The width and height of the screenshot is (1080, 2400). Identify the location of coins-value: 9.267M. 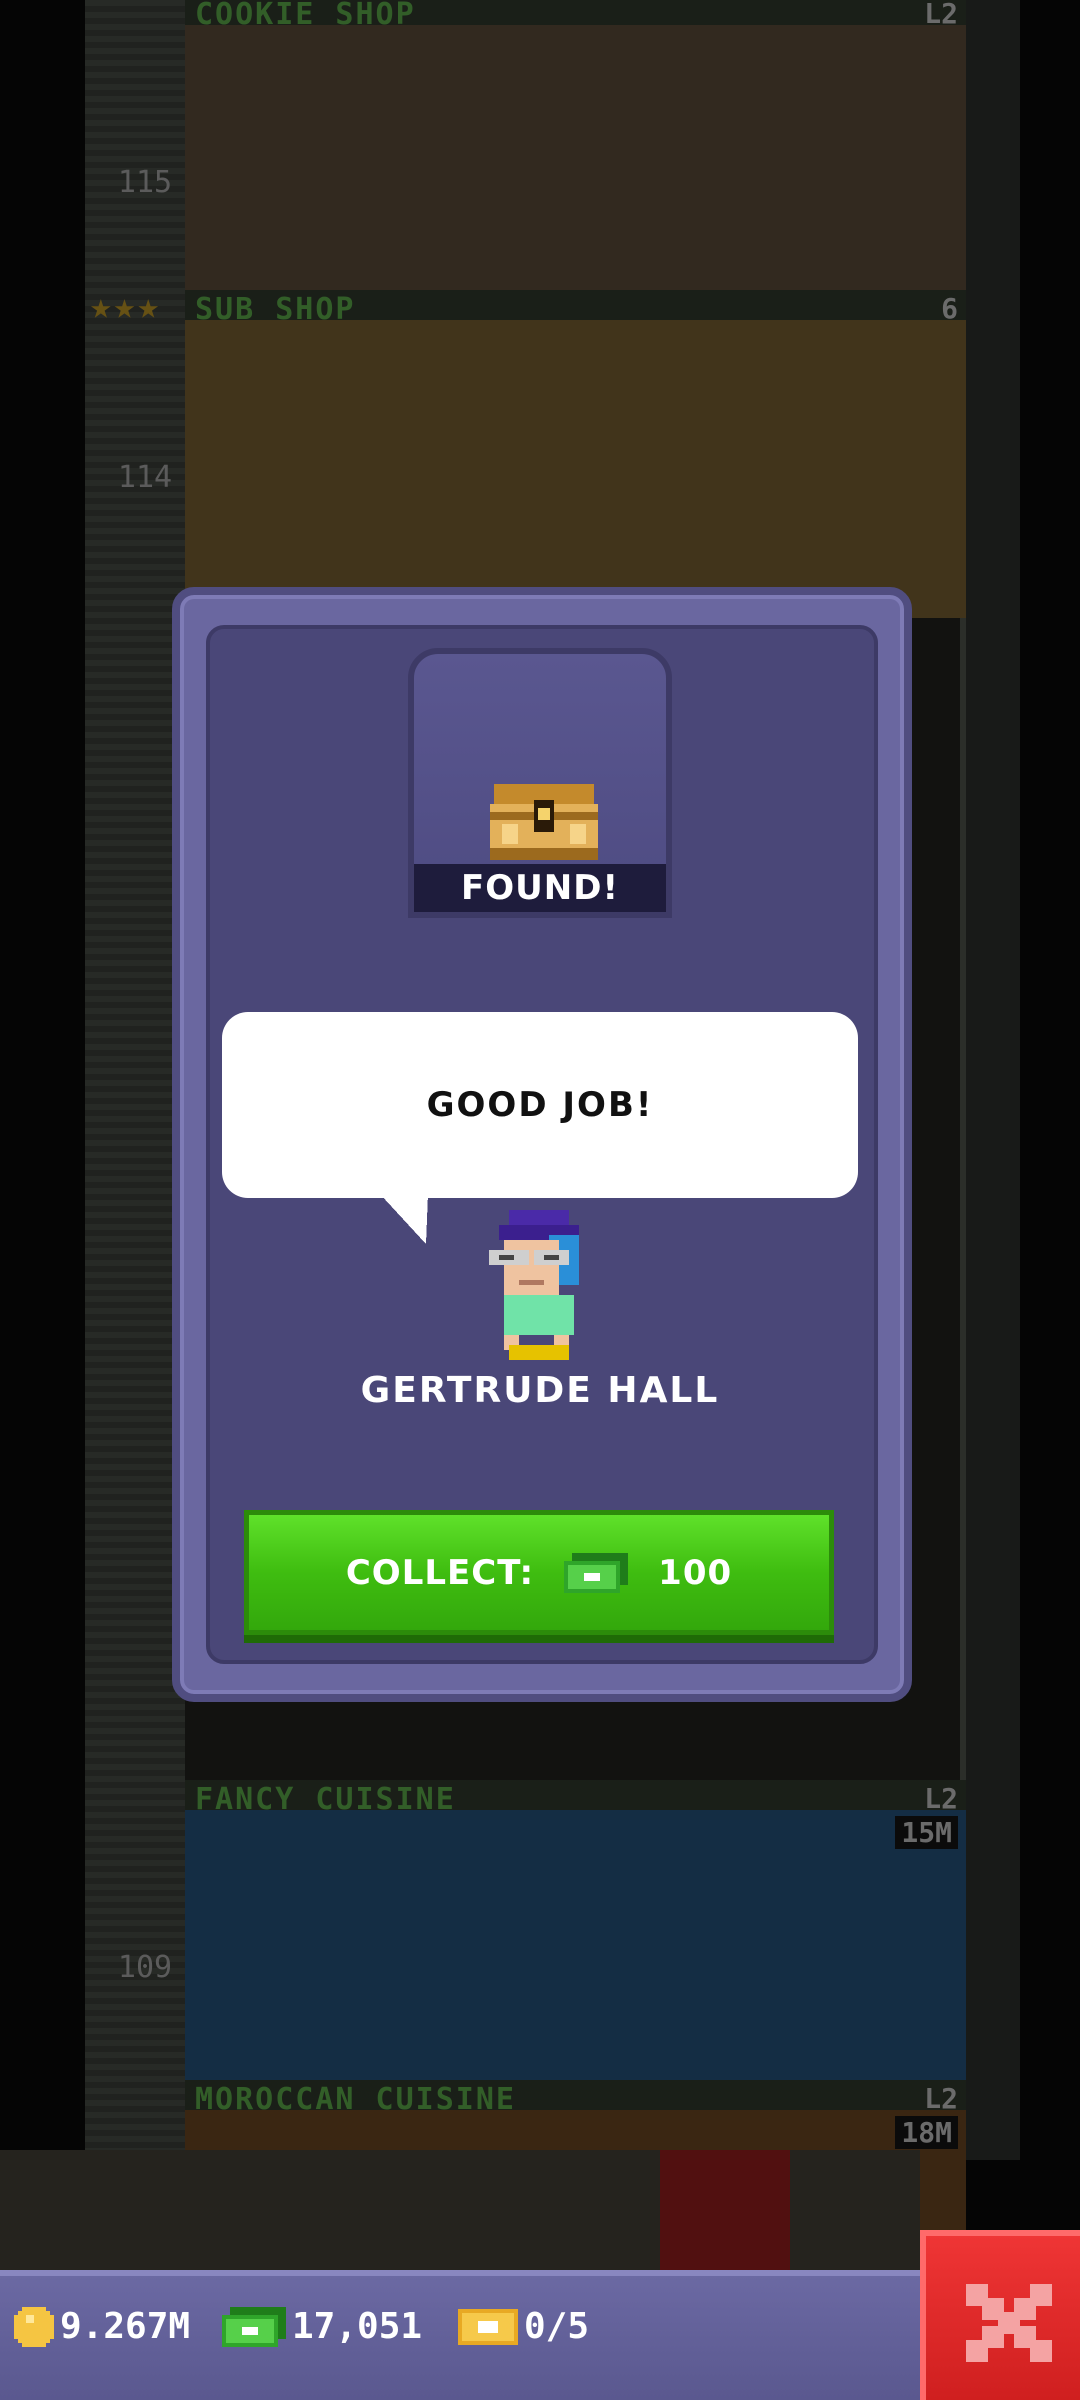
(125, 2326).